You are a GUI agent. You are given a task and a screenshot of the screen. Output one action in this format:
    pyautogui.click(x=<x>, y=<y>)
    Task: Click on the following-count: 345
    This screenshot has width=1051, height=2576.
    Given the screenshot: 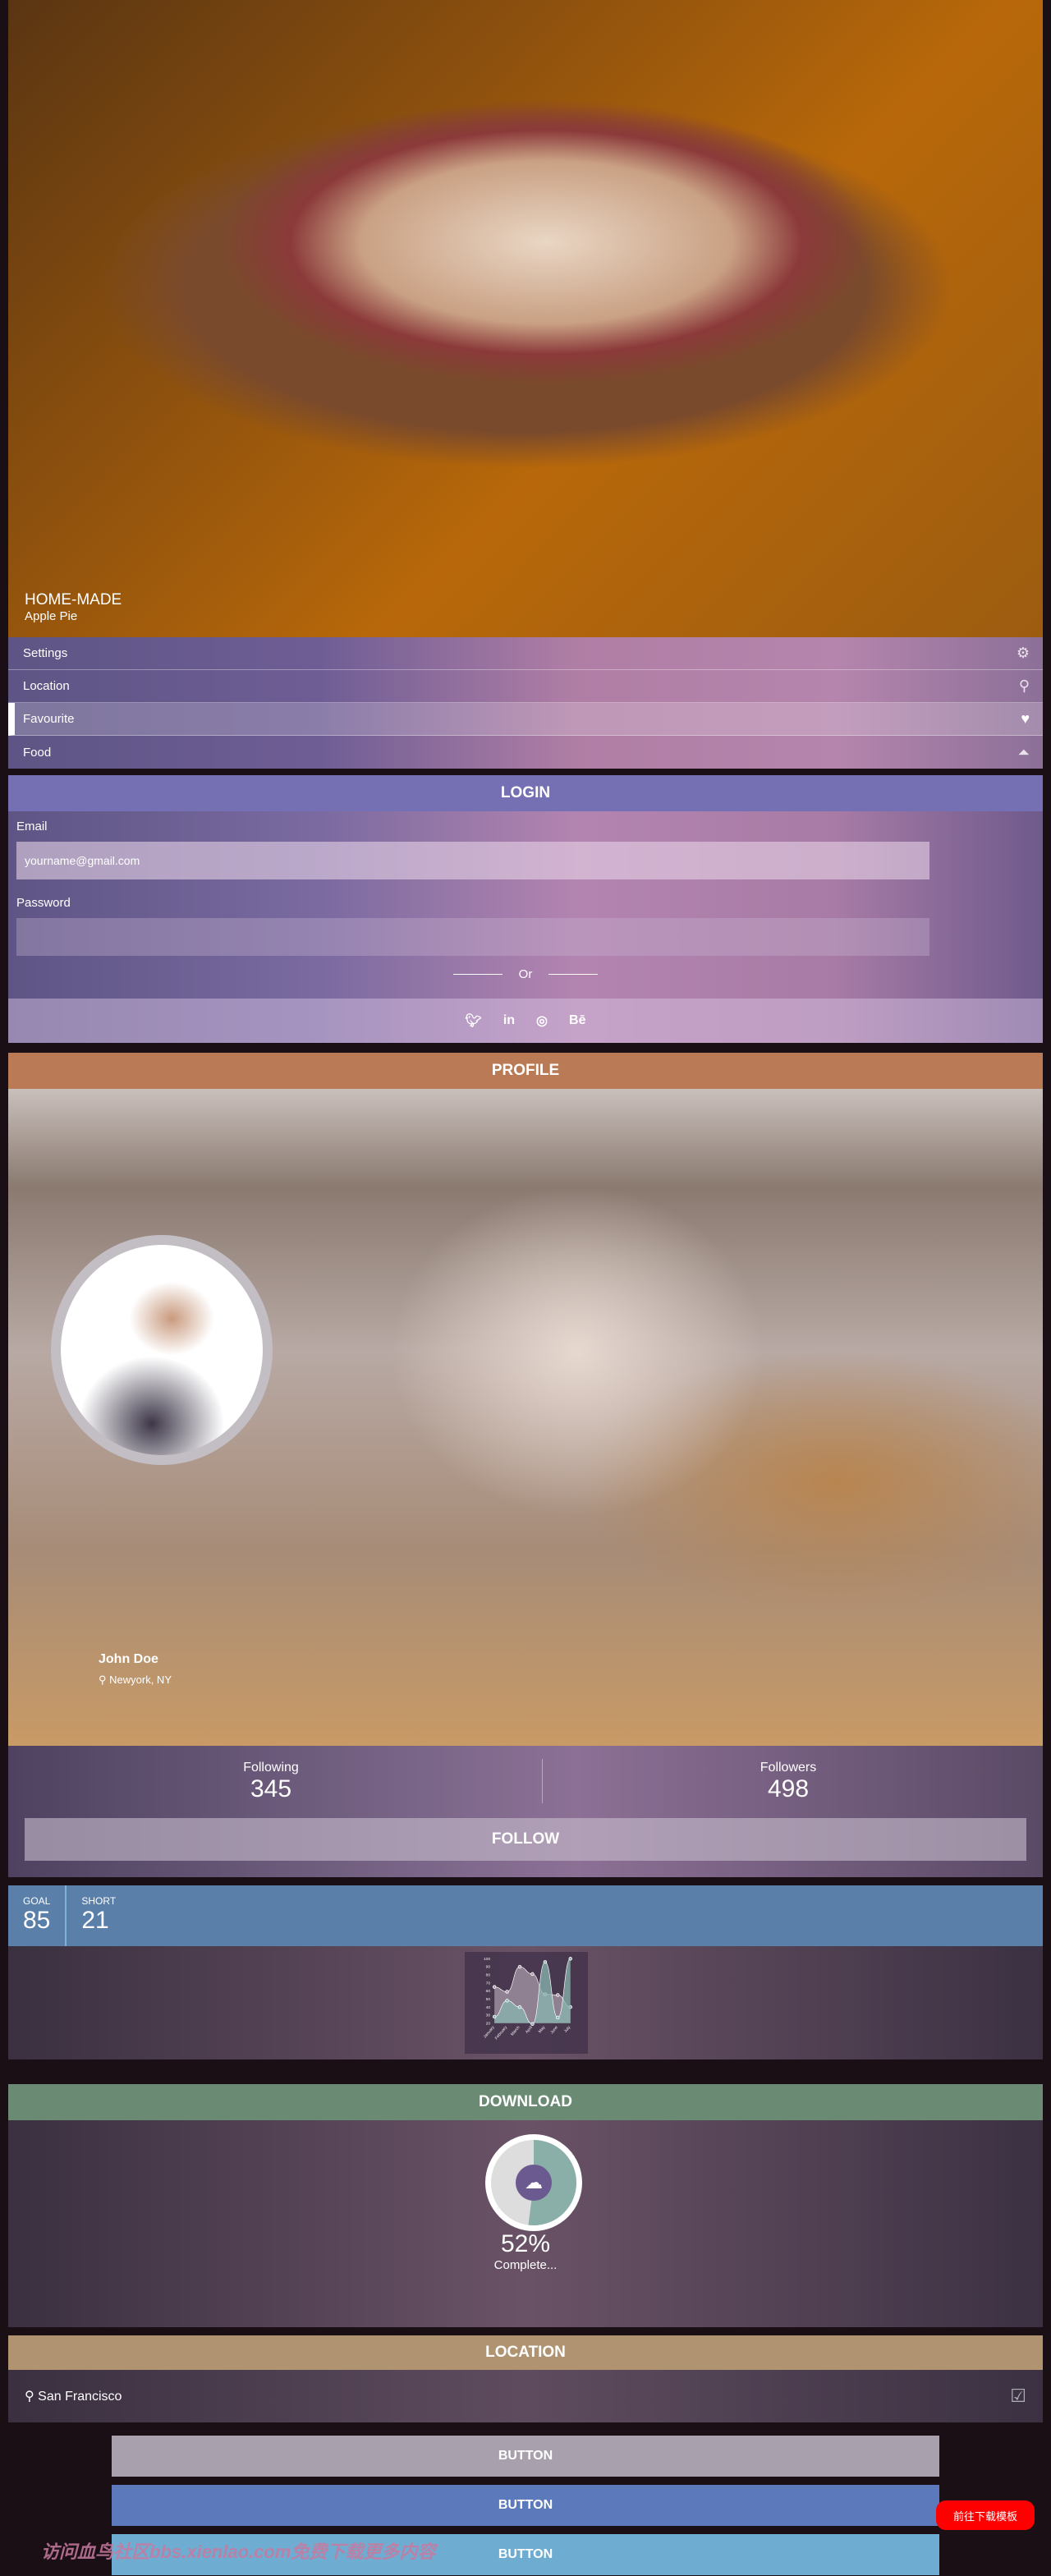 What is the action you would take?
    pyautogui.click(x=271, y=1788)
    